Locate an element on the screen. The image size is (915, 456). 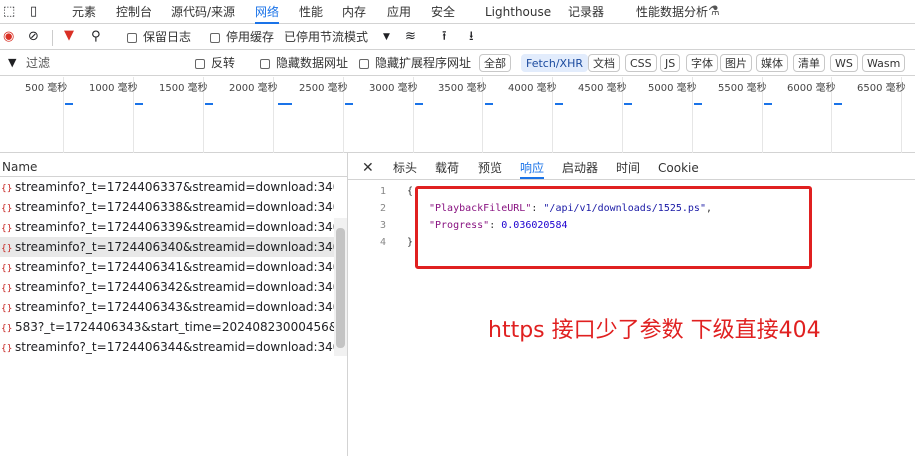
timeline-tick: 1500 毫秒 is located at coordinates (183, 88).